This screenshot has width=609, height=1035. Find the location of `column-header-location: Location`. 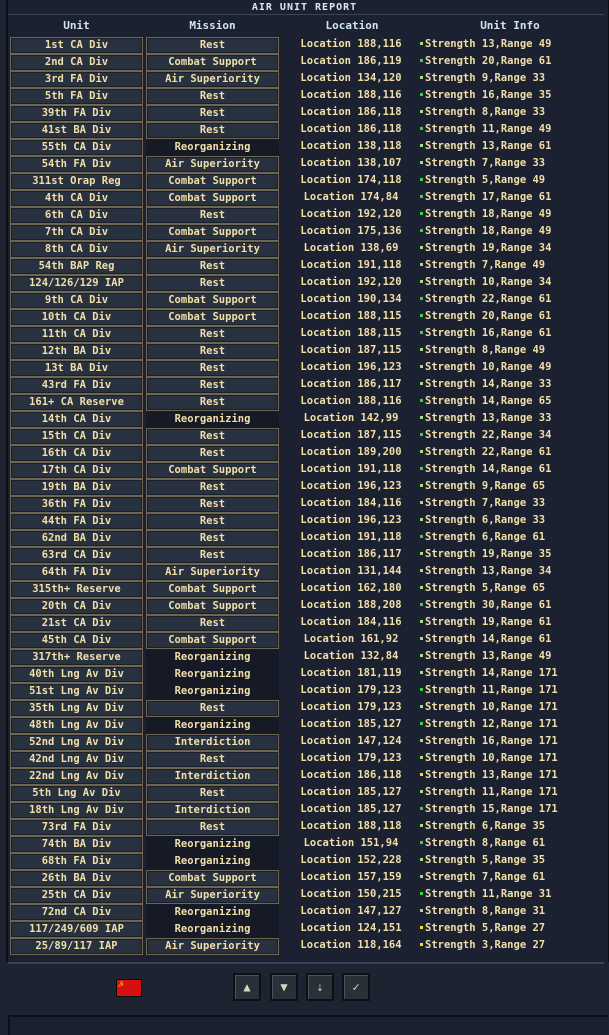

column-header-location: Location is located at coordinates (352, 25).